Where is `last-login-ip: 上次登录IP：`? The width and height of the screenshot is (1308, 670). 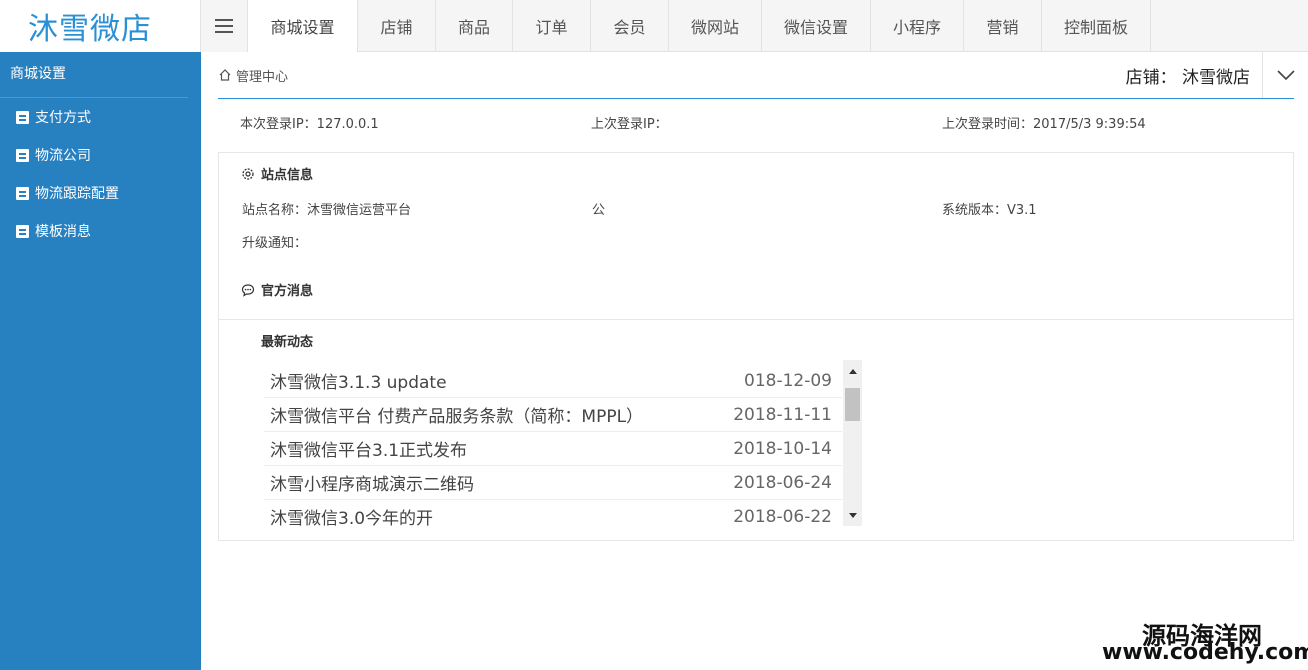
last-login-ip: 上次登录IP： is located at coordinates (629, 124).